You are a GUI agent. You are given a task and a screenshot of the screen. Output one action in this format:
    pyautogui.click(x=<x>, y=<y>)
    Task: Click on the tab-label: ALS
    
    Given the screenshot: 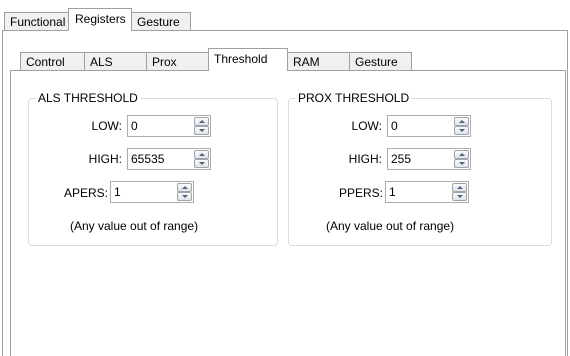 What is the action you would take?
    pyautogui.click(x=101, y=62)
    